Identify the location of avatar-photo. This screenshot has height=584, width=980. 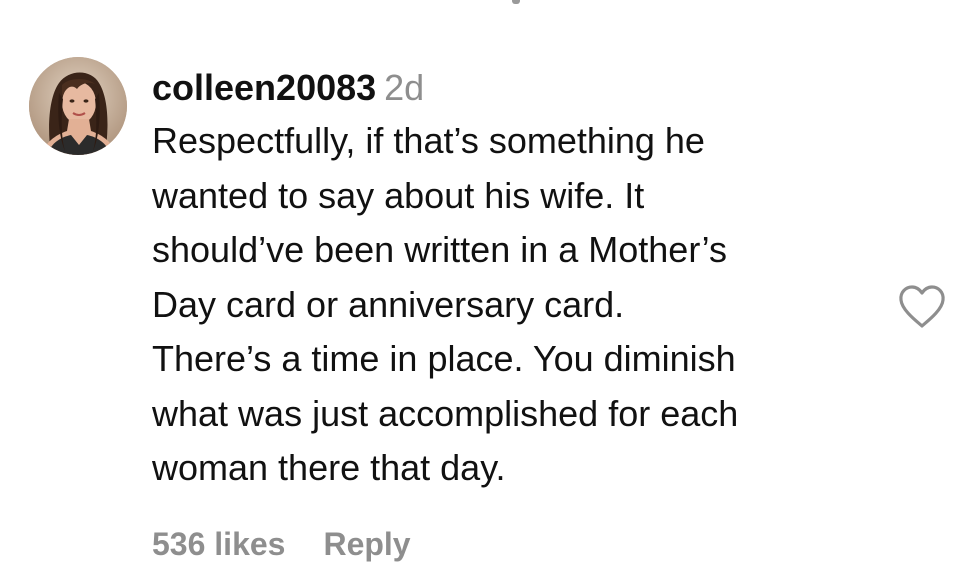
(78, 106).